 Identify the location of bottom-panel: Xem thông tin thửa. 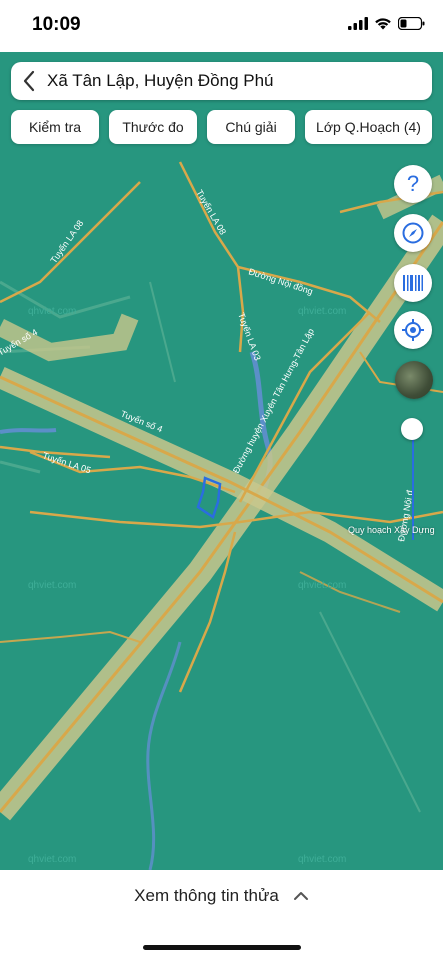
(221, 915).